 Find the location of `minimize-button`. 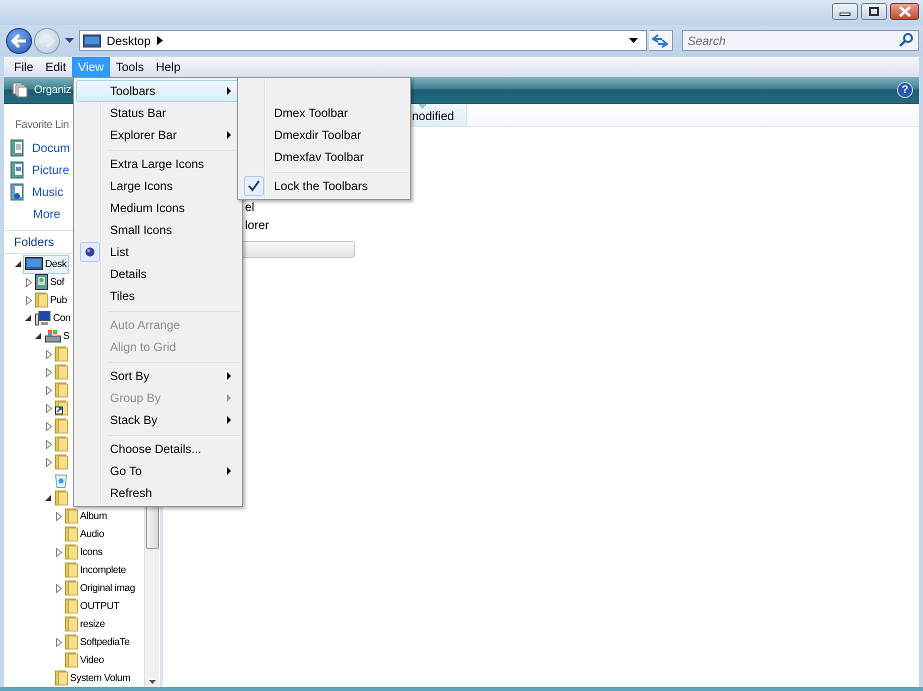

minimize-button is located at coordinates (845, 11).